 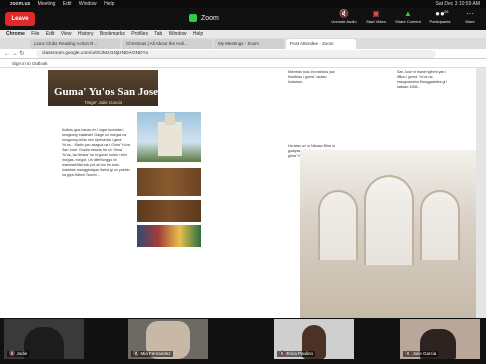 I want to click on arch-left, so click(x=338, y=225).